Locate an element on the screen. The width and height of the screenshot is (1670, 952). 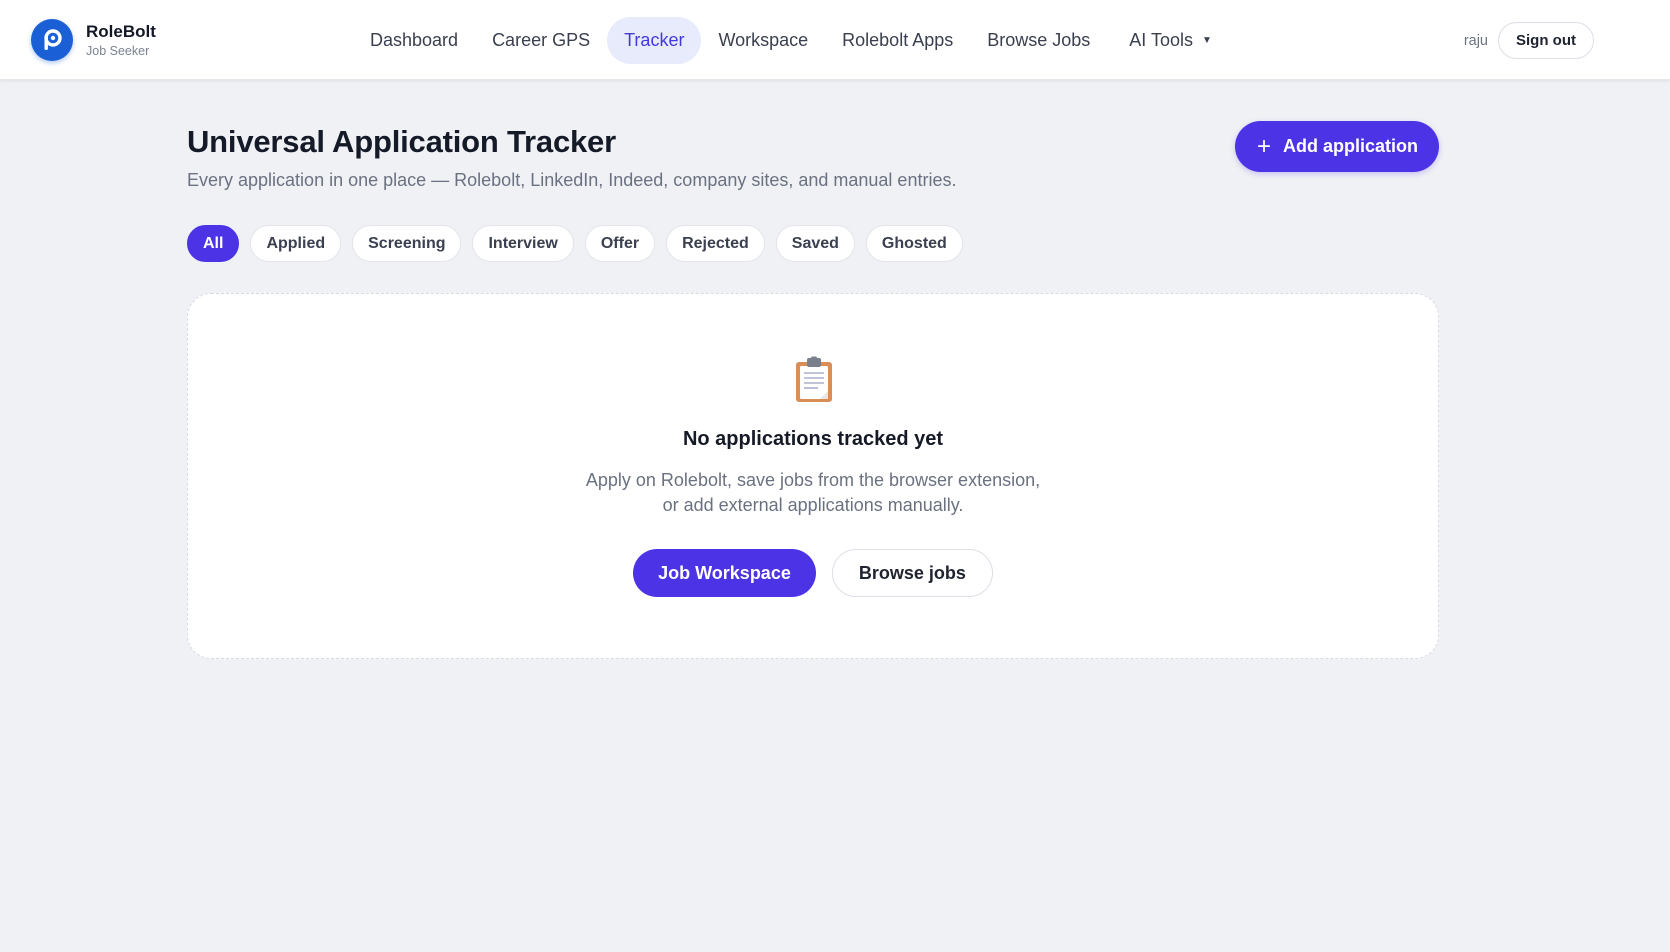
nav-item-ai-tools-label: AI Tools is located at coordinates (1161, 40).